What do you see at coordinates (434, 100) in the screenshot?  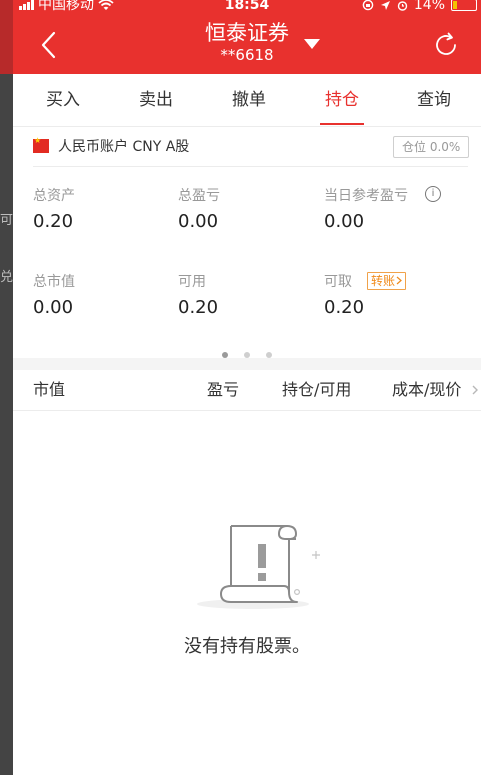 I see `tab-query: 查询` at bounding box center [434, 100].